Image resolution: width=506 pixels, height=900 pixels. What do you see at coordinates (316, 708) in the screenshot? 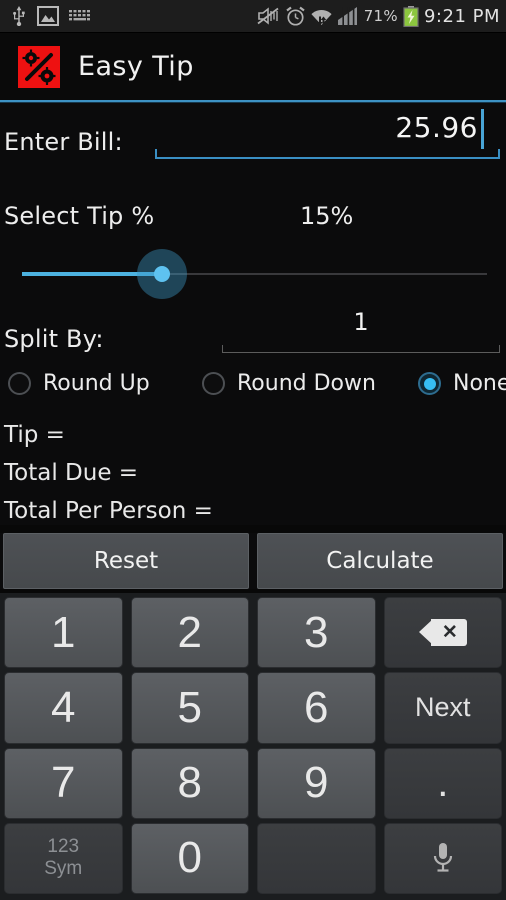
I see `key-6: 6` at bounding box center [316, 708].